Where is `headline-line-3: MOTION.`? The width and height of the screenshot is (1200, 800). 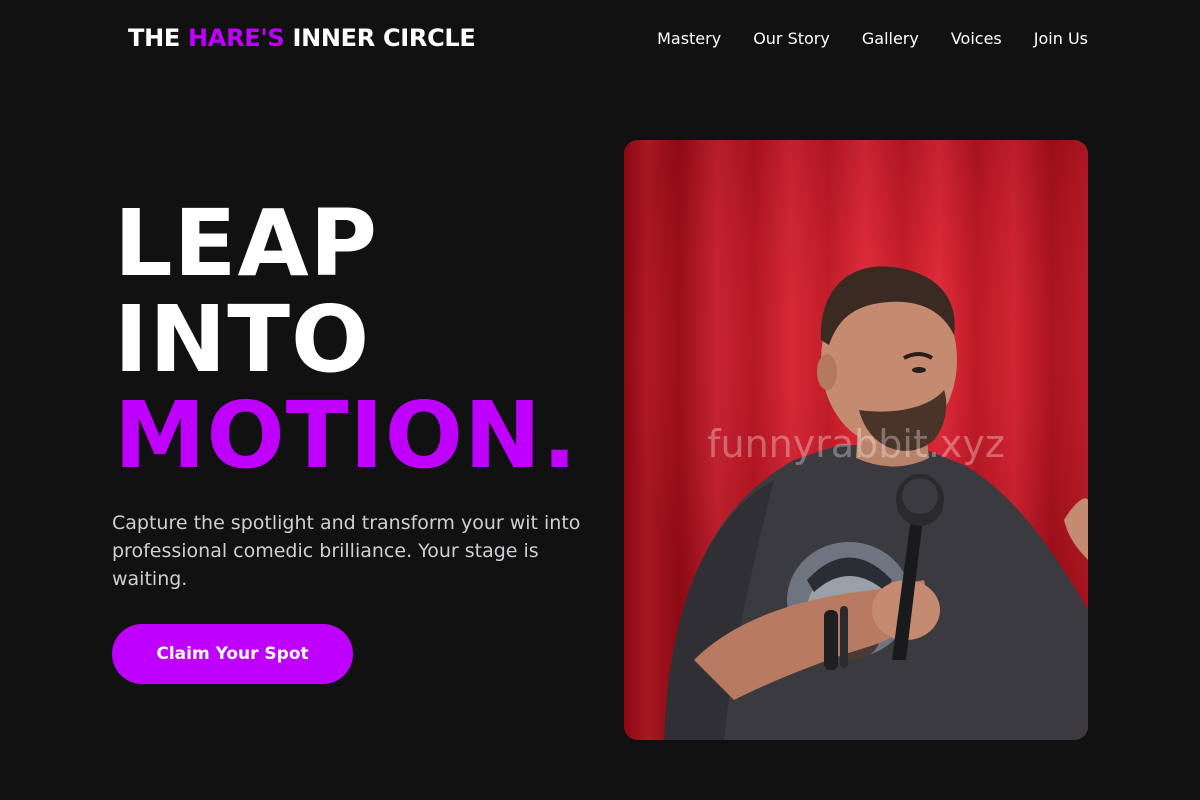 headline-line-3: MOTION. is located at coordinates (346, 435).